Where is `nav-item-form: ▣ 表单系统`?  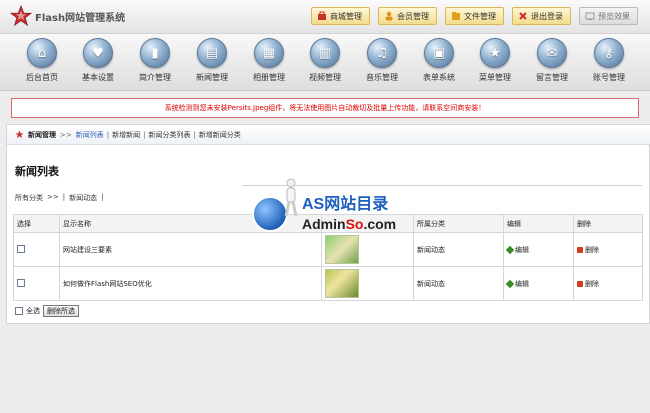 nav-item-form: ▣ 表单系统 is located at coordinates (439, 60).